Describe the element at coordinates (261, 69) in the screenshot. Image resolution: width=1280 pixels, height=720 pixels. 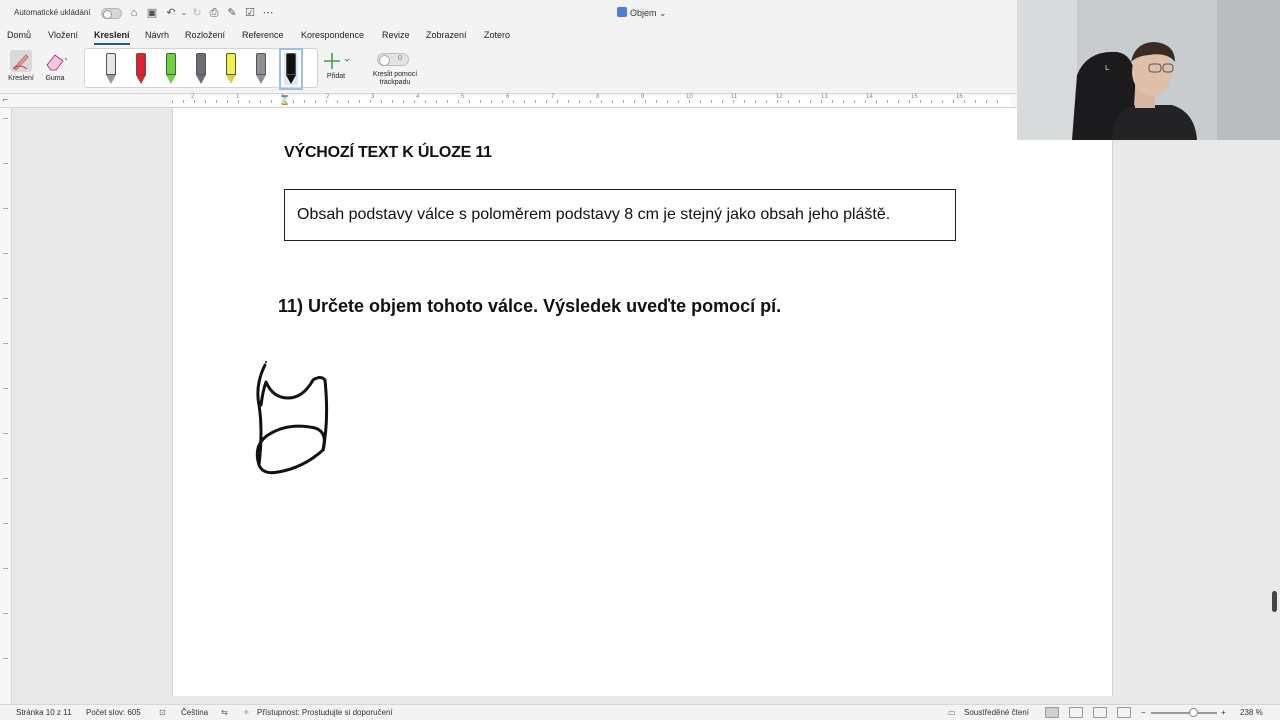
I see `pencil-gray` at that location.